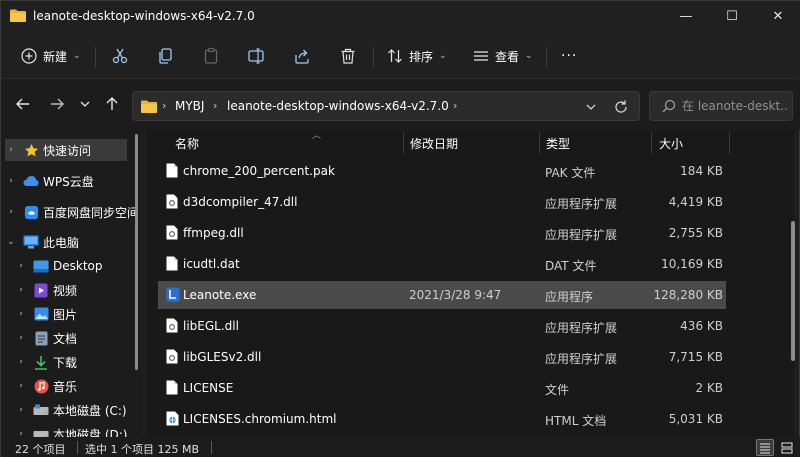  I want to click on sidebar-item-label: 百度网盘同步空间, so click(91, 212).